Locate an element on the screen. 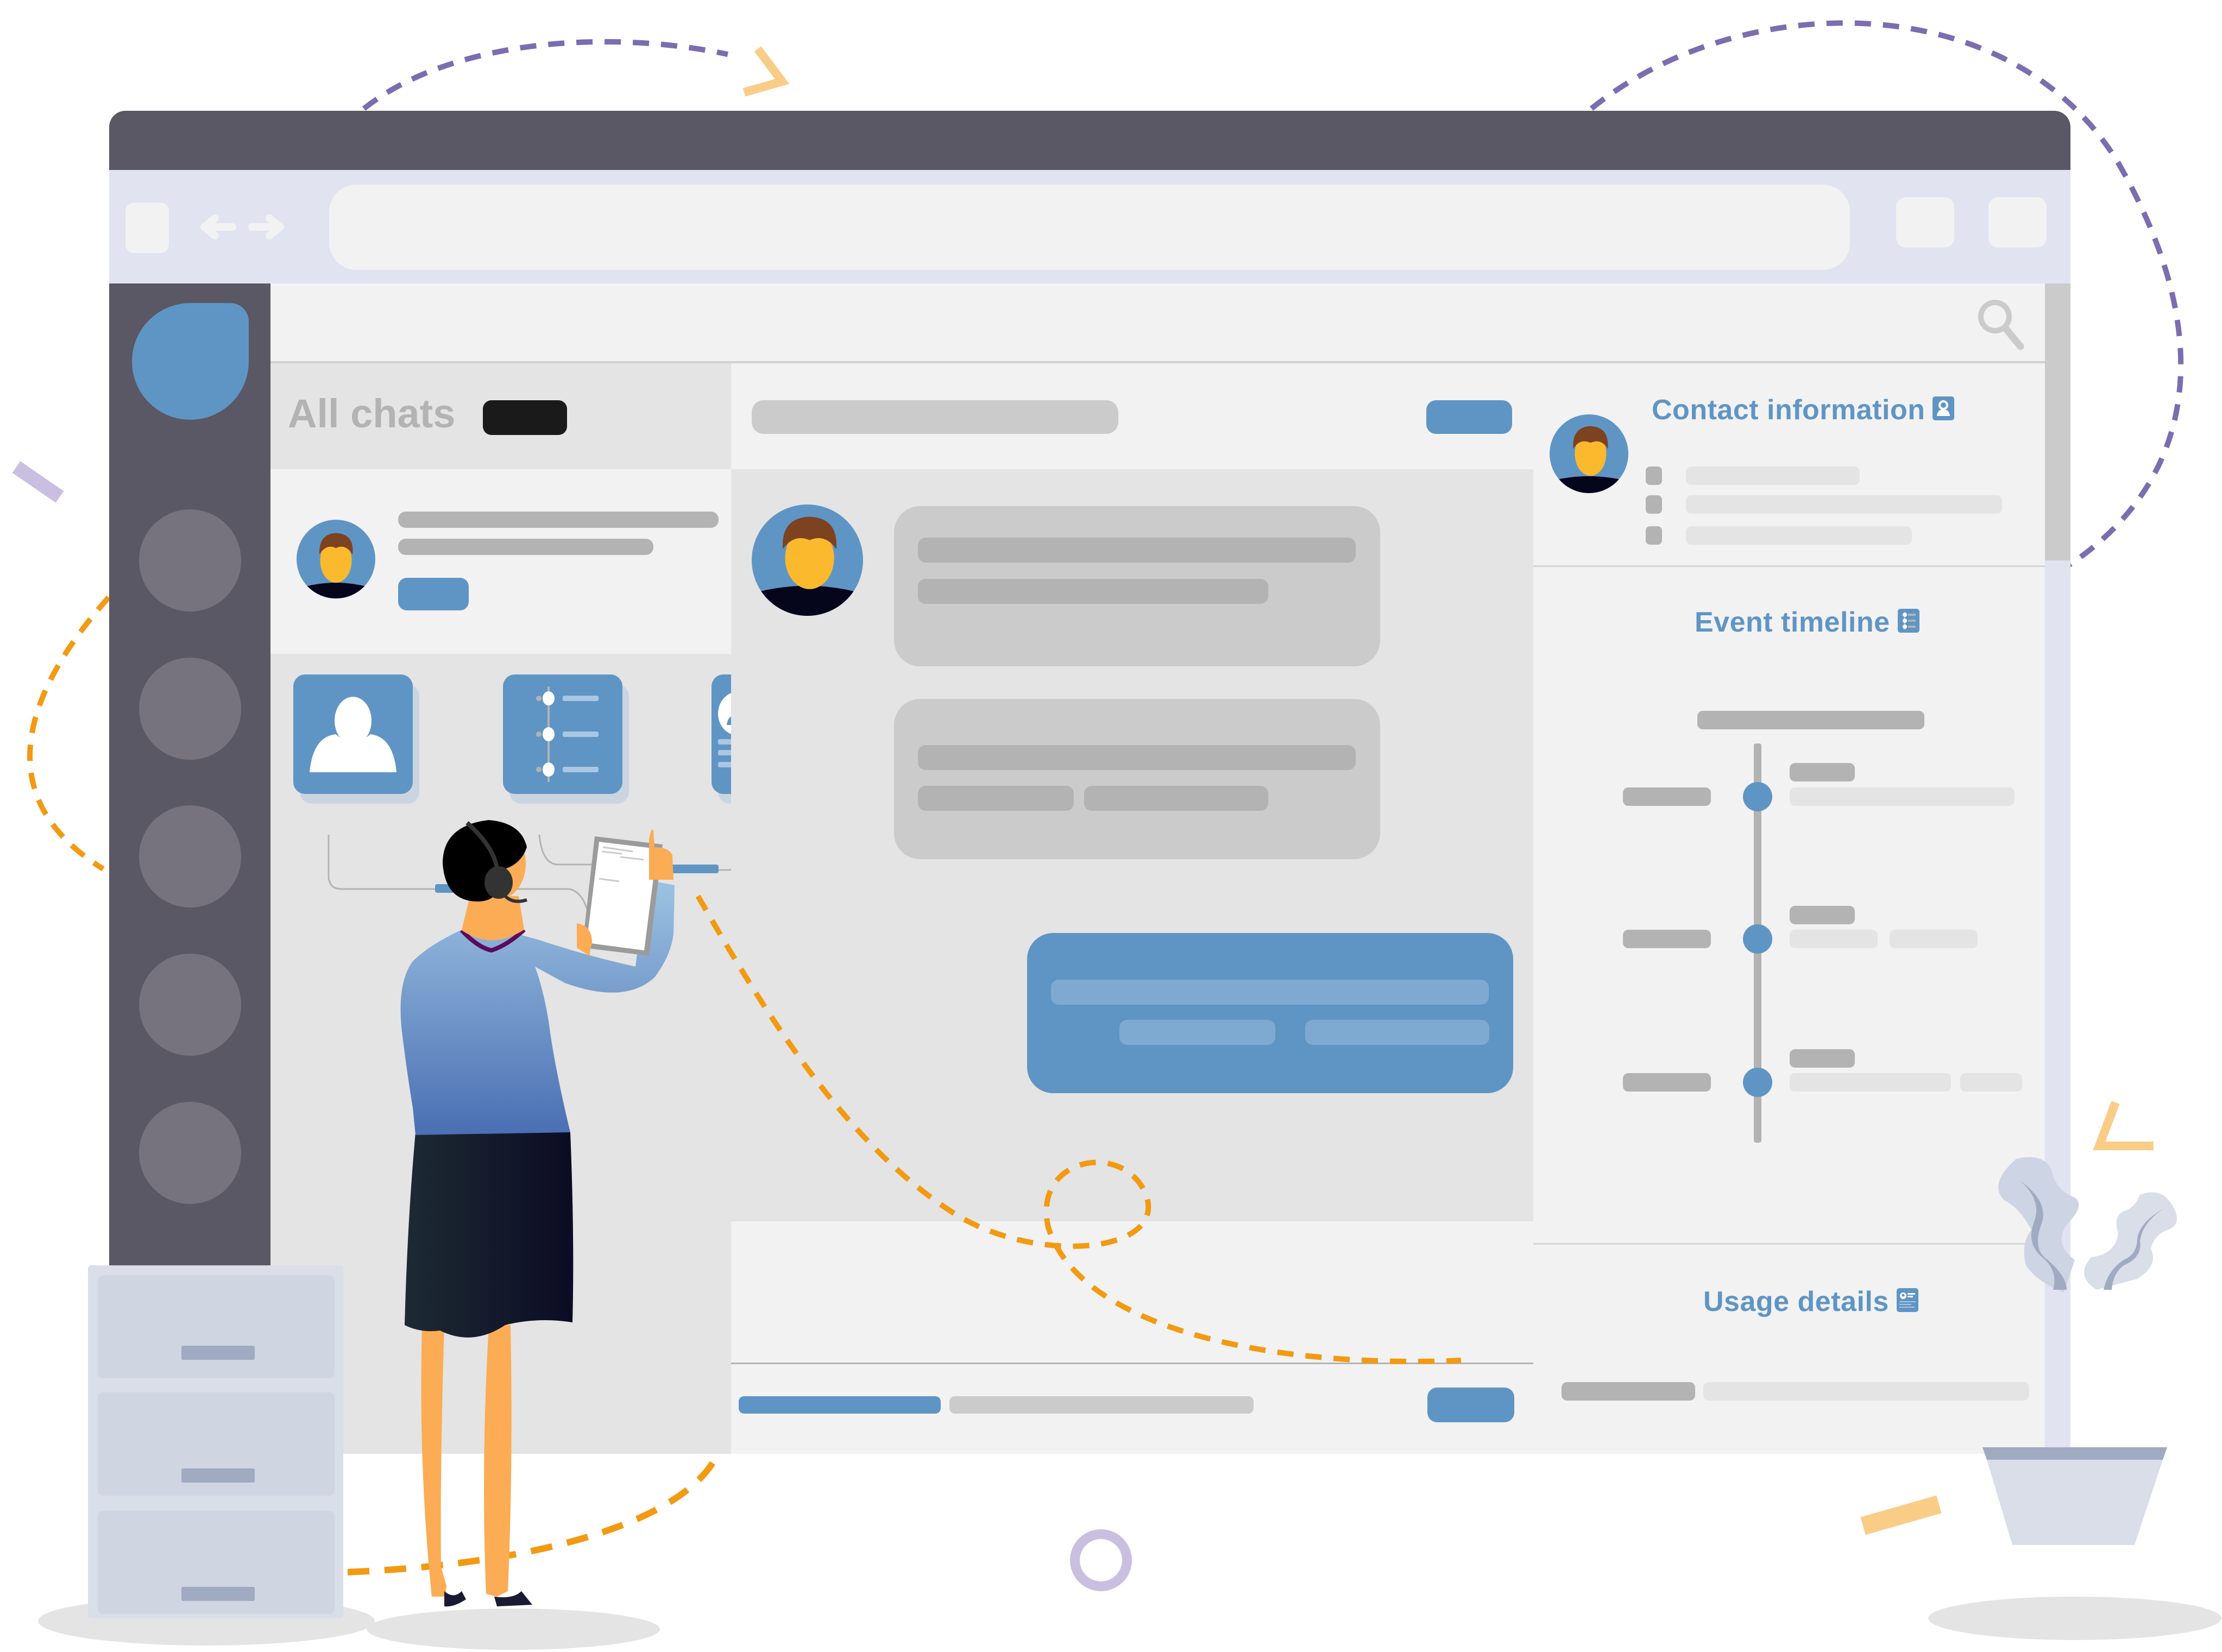 Image resolution: width=2222 pixels, height=1652 pixels. potted-plant-illustration is located at coordinates (2074, 1399).